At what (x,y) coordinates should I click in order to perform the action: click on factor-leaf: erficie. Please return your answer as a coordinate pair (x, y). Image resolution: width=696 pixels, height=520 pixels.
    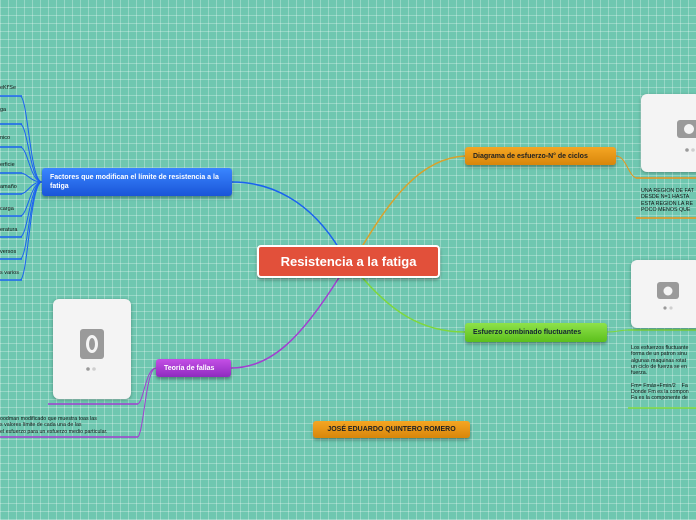
    Looking at the image, I should click on (7, 165).